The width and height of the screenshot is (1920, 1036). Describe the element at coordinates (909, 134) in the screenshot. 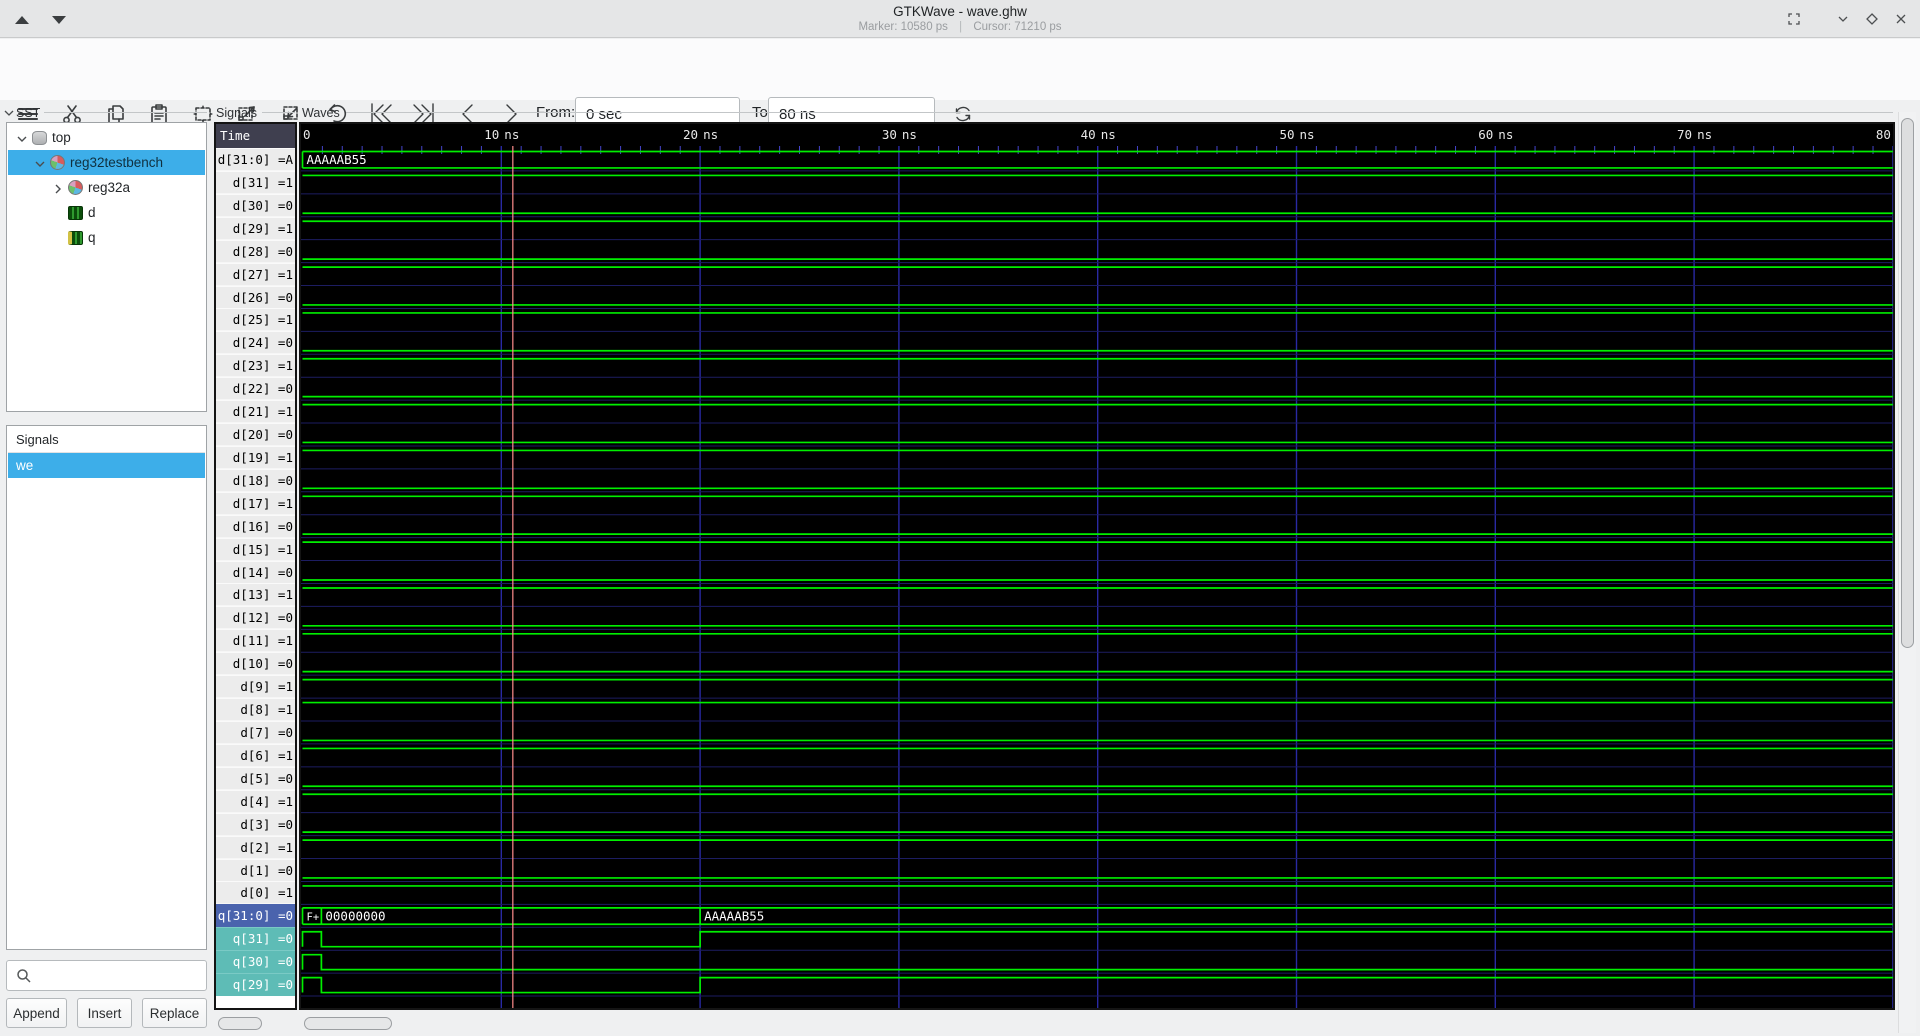

I see `timeline-unit-30: ns` at that location.